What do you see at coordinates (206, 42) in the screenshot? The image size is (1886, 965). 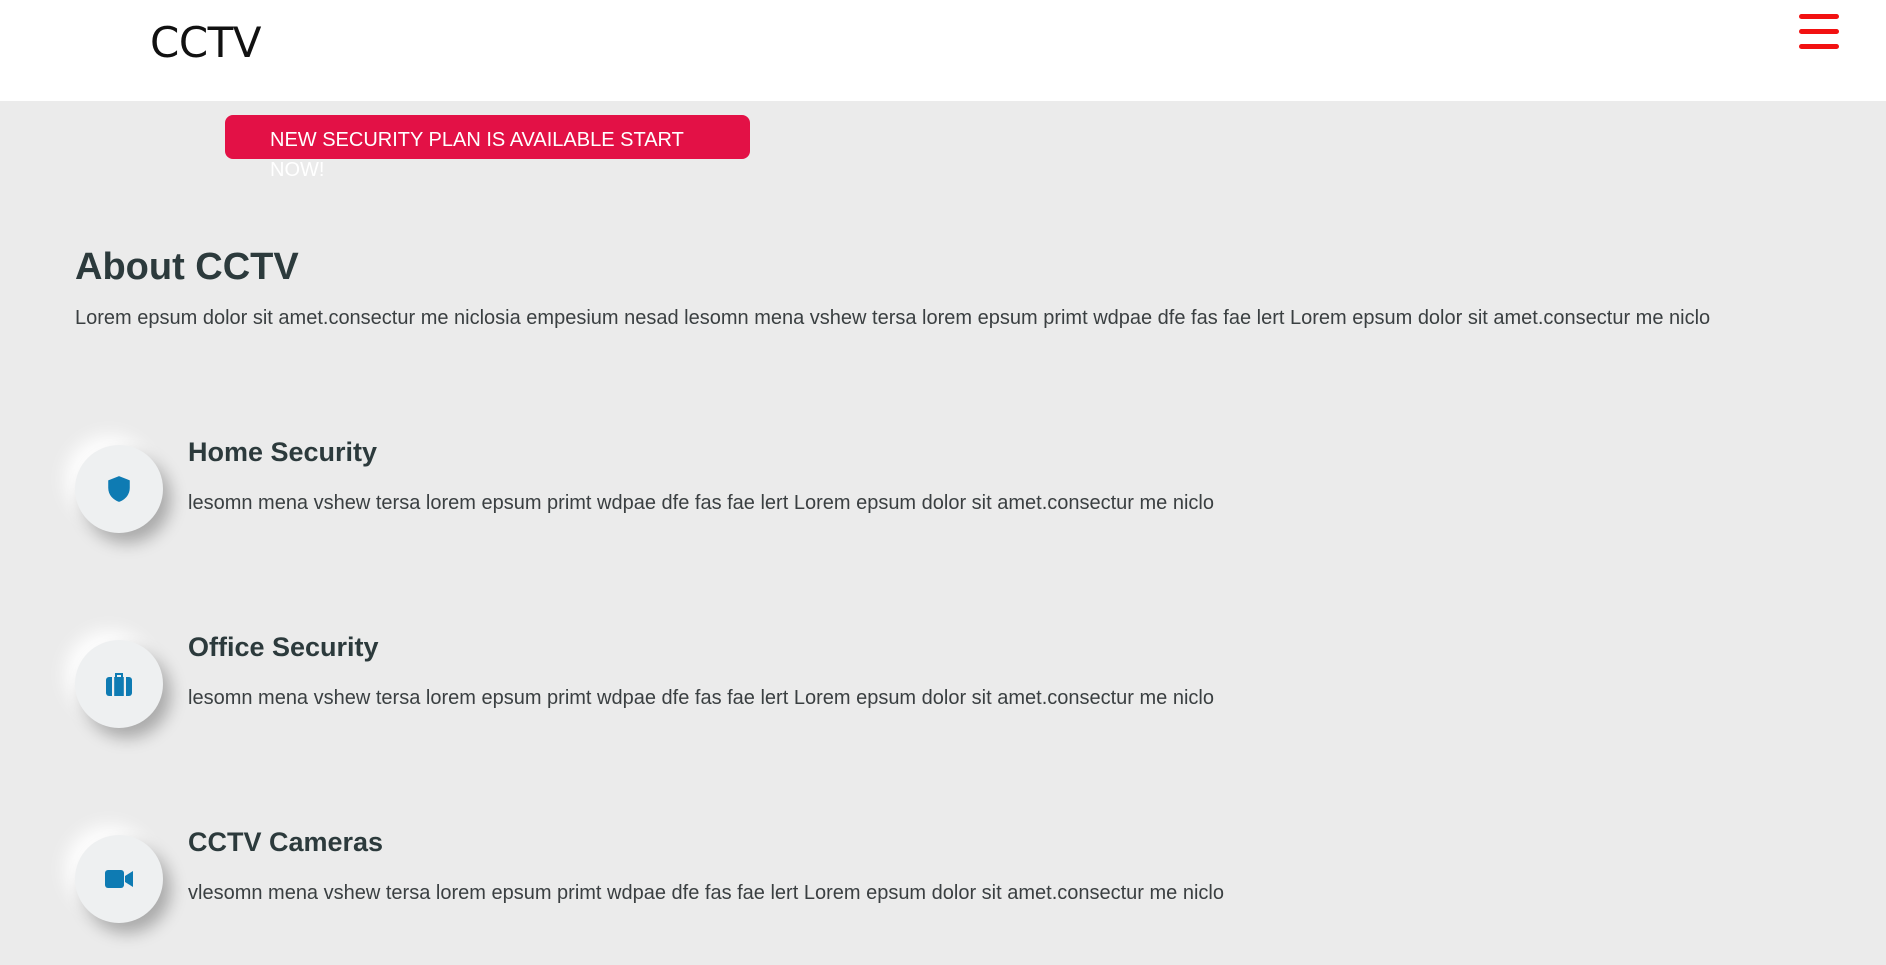 I see `site-logo: CCTV` at bounding box center [206, 42].